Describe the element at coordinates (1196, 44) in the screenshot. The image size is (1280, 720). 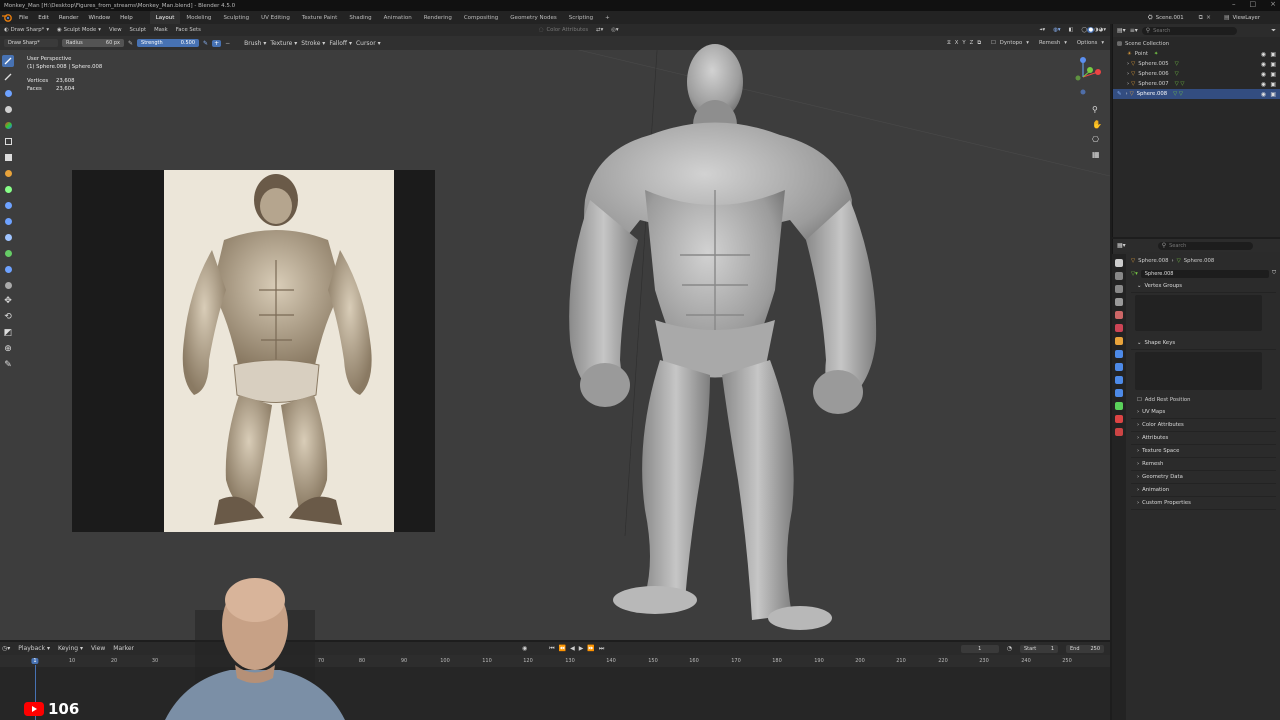
I see `scene-collection-row: ▨ Scene Collection` at that location.